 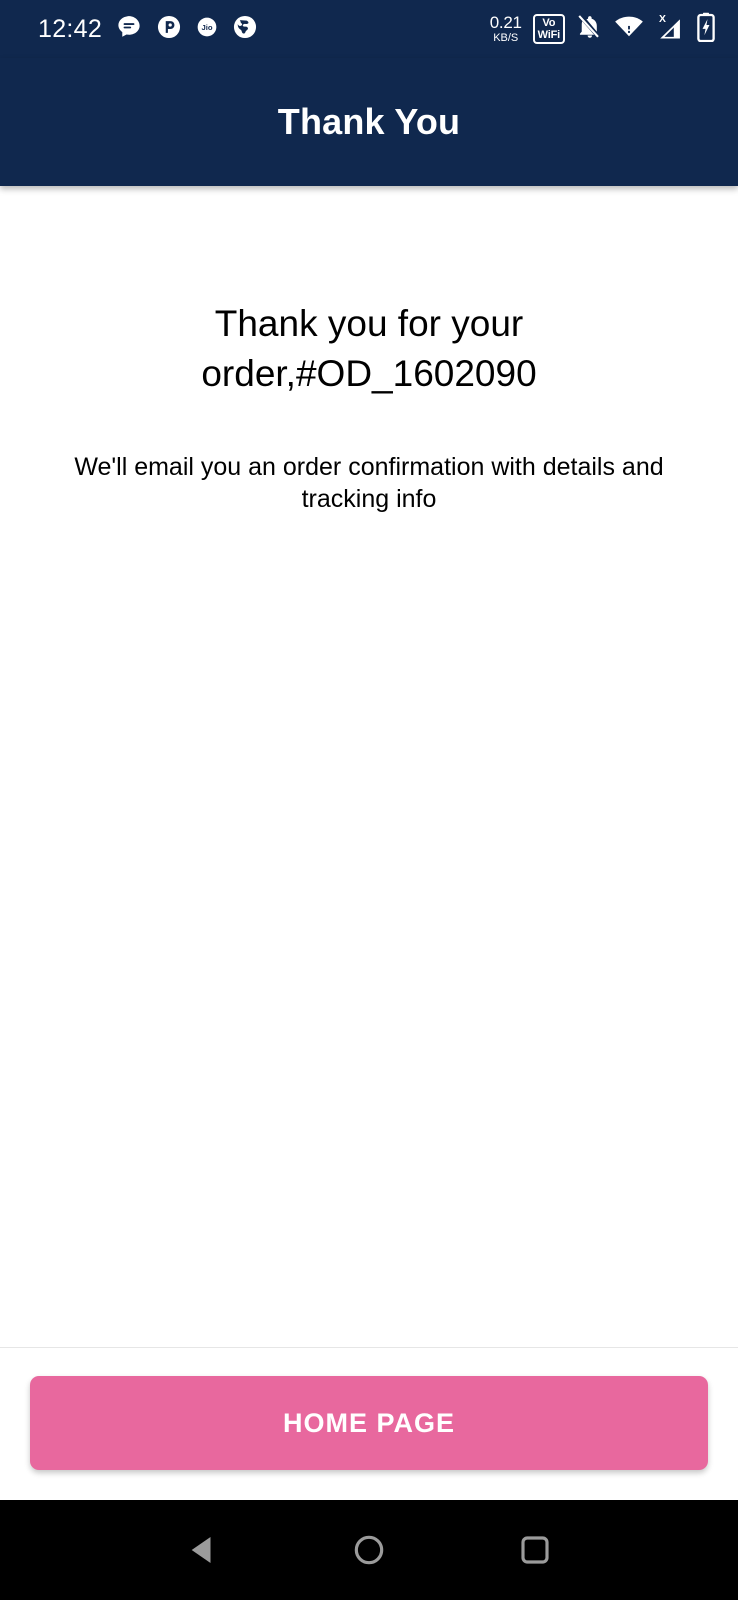 I want to click on footer-bar: HOME PAGE, so click(x=369, y=1423).